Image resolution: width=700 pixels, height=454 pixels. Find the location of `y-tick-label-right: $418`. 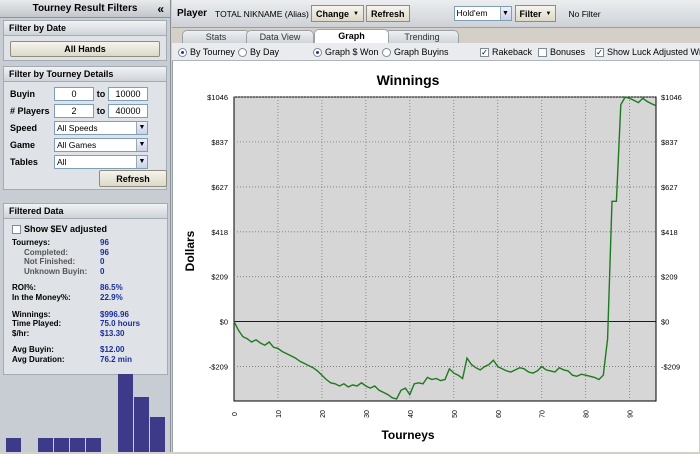

y-tick-label-right: $418 is located at coordinates (669, 232).